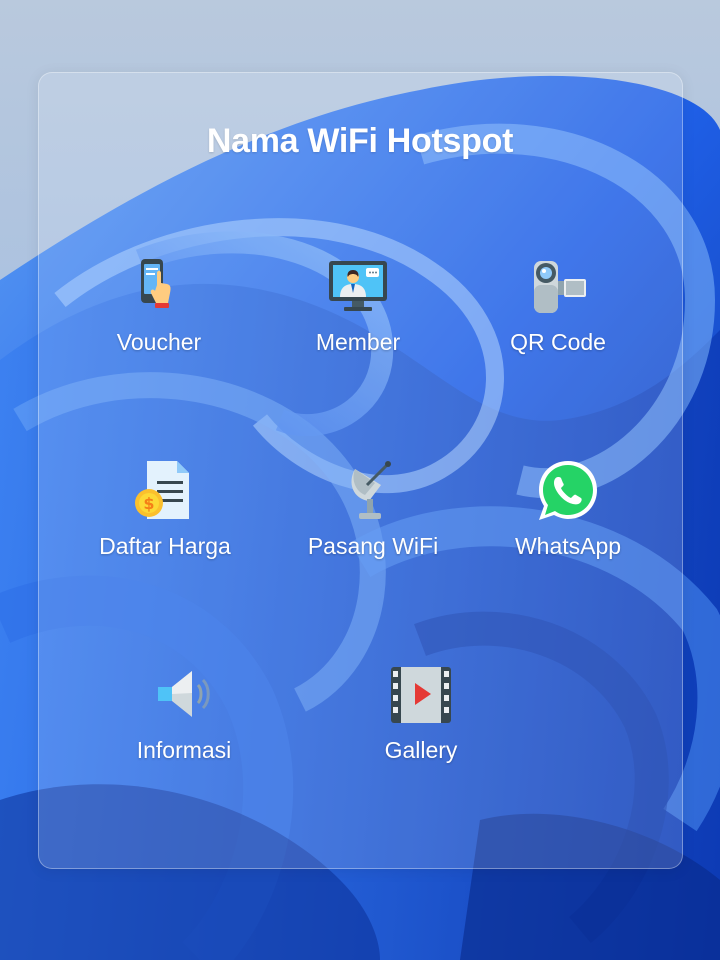  What do you see at coordinates (165, 491) in the screenshot?
I see `price-list-icon: $` at bounding box center [165, 491].